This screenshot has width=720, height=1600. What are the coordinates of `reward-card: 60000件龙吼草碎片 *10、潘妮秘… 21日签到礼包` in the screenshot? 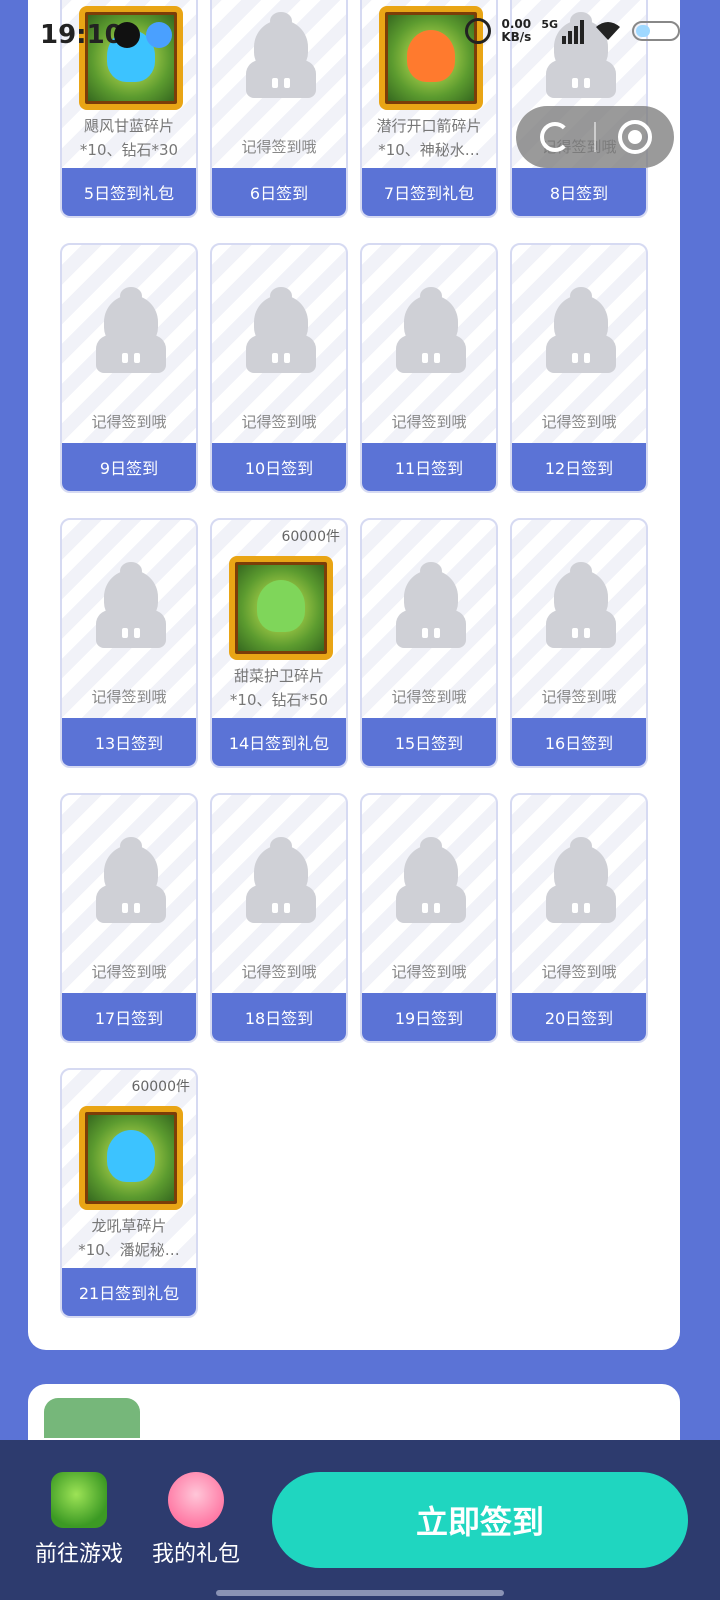 It's located at (129, 1193).